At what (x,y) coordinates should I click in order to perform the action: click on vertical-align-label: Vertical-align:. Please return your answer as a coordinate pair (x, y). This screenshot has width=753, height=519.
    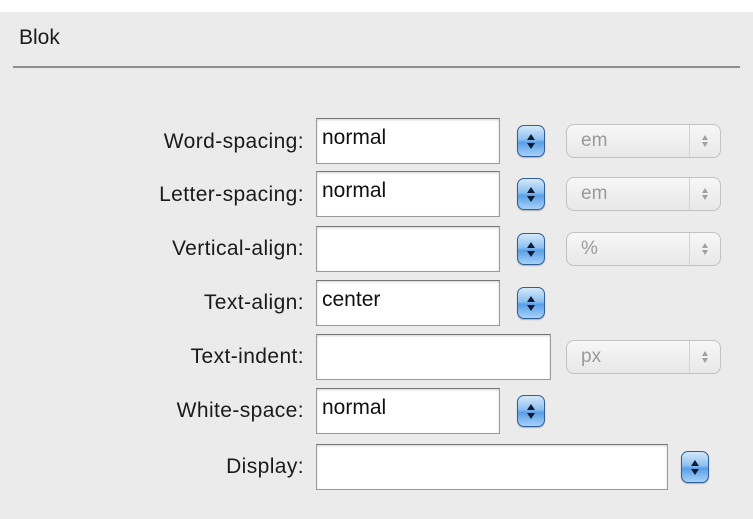
    Looking at the image, I should click on (237, 248).